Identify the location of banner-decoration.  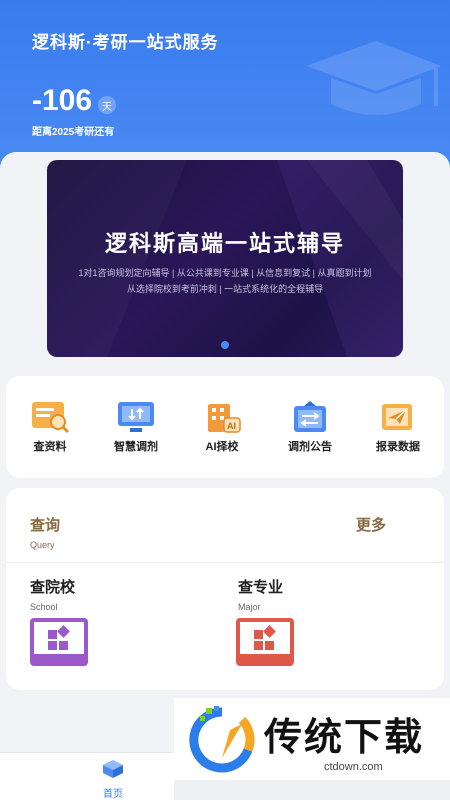
(340, 258).